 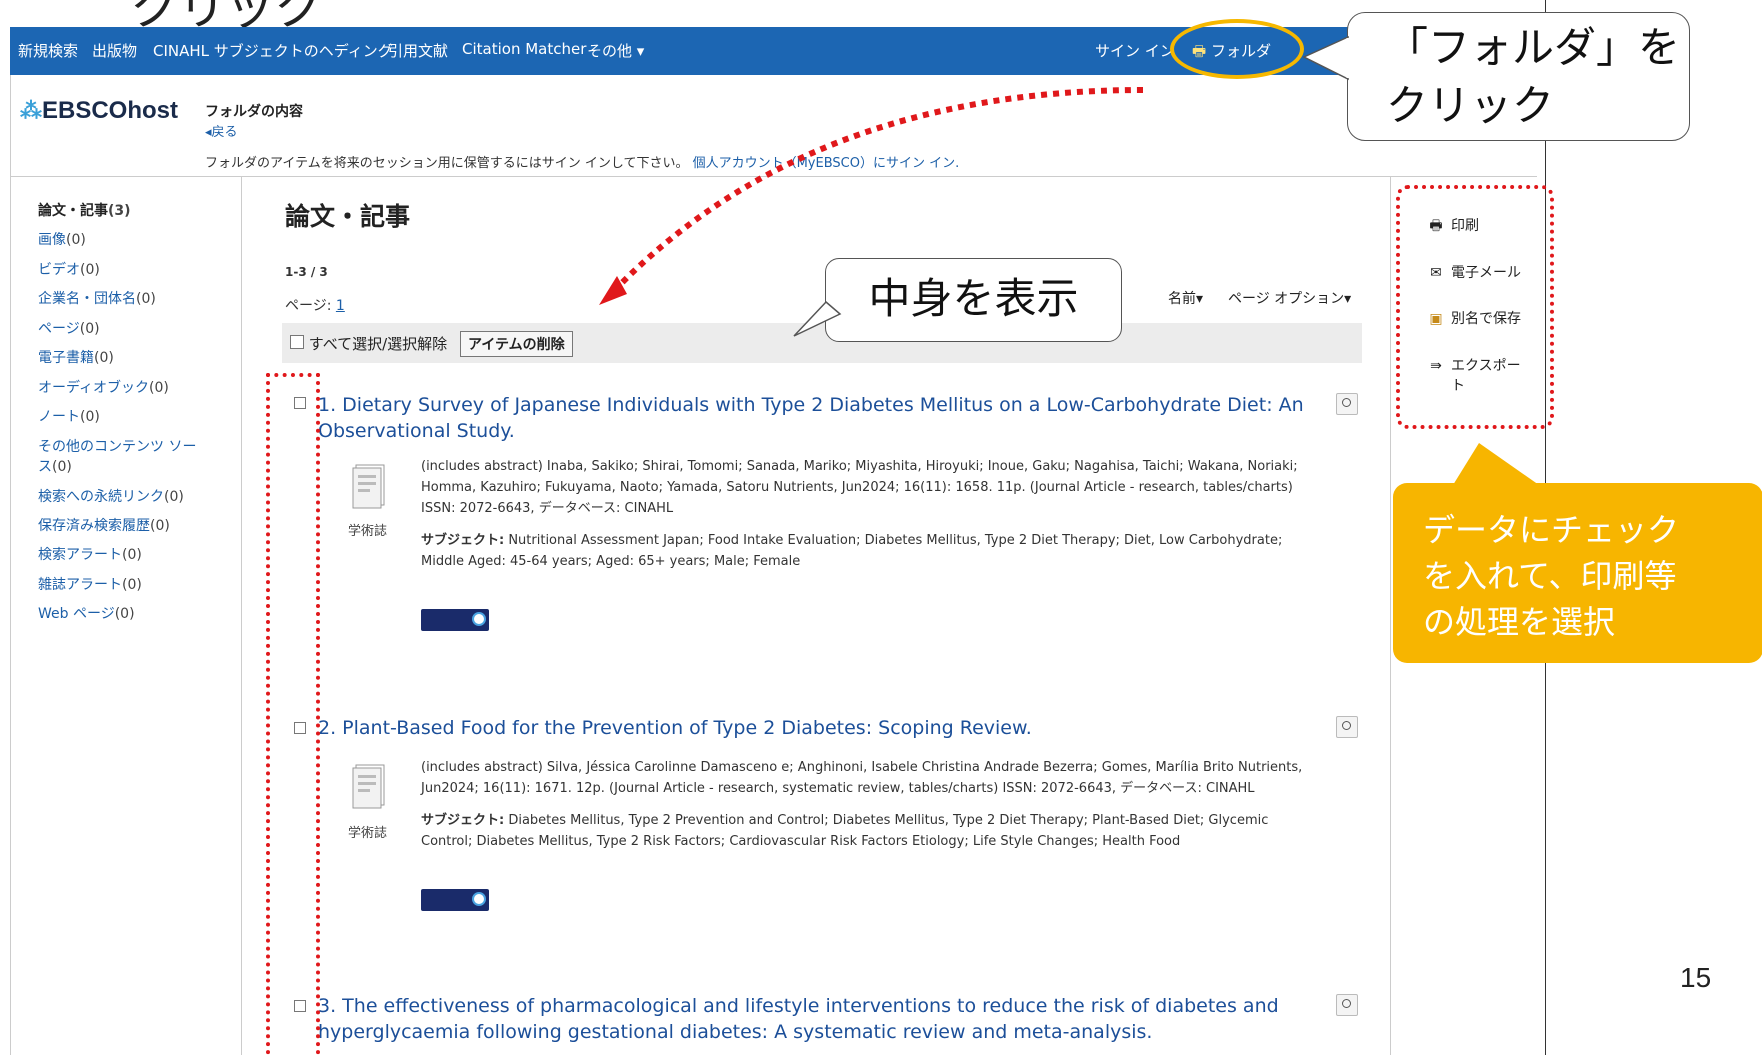 What do you see at coordinates (31, 110) in the screenshot?
I see `logo-dots-icon: ⁂` at bounding box center [31, 110].